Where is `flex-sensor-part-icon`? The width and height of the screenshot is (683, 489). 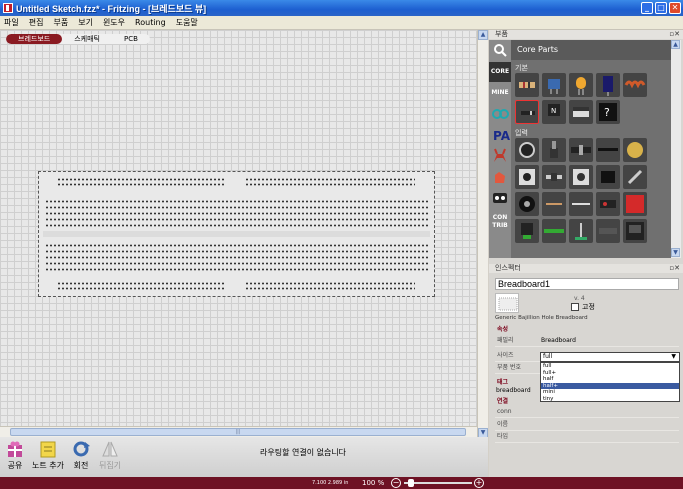
flex-sensor-part-icon is located at coordinates (608, 150).